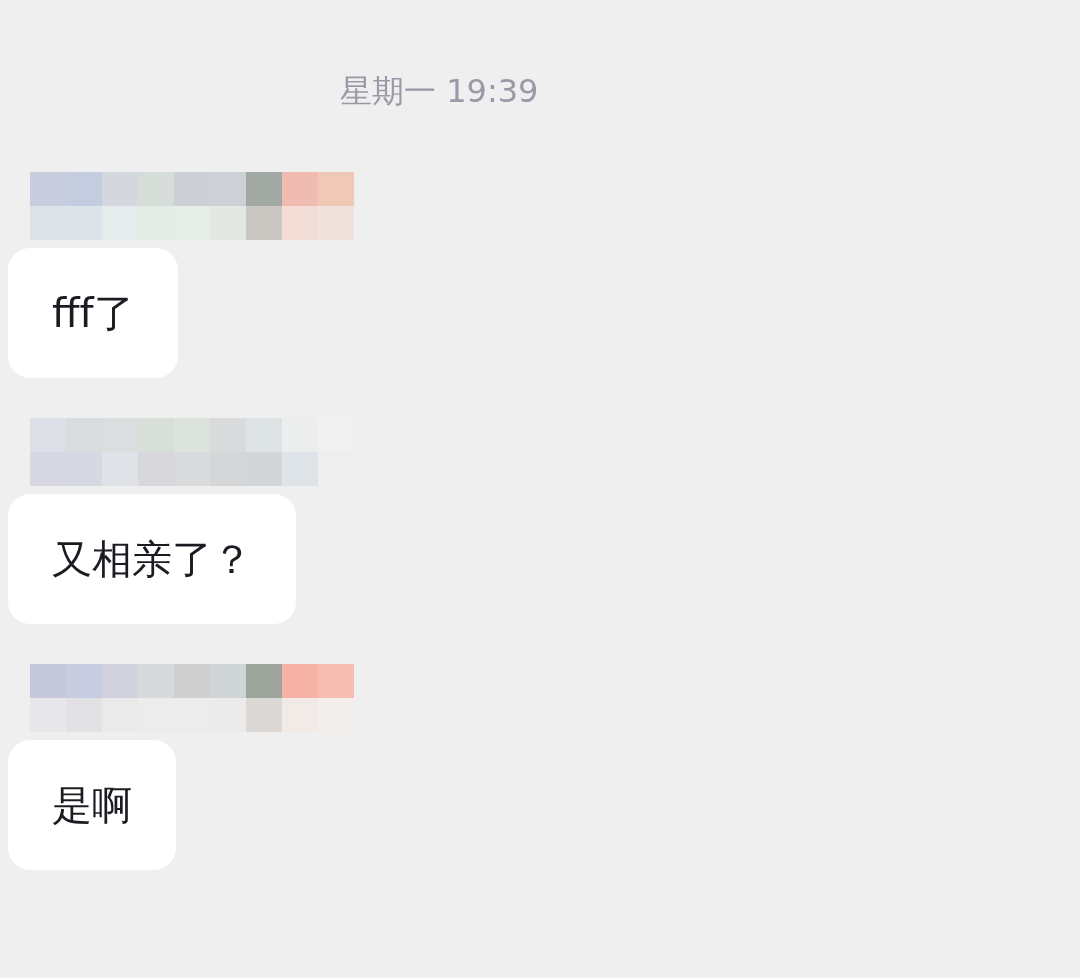 This screenshot has height=978, width=1080. Describe the element at coordinates (152, 559) in the screenshot. I see `message-bubble: 又相亲了？` at that location.